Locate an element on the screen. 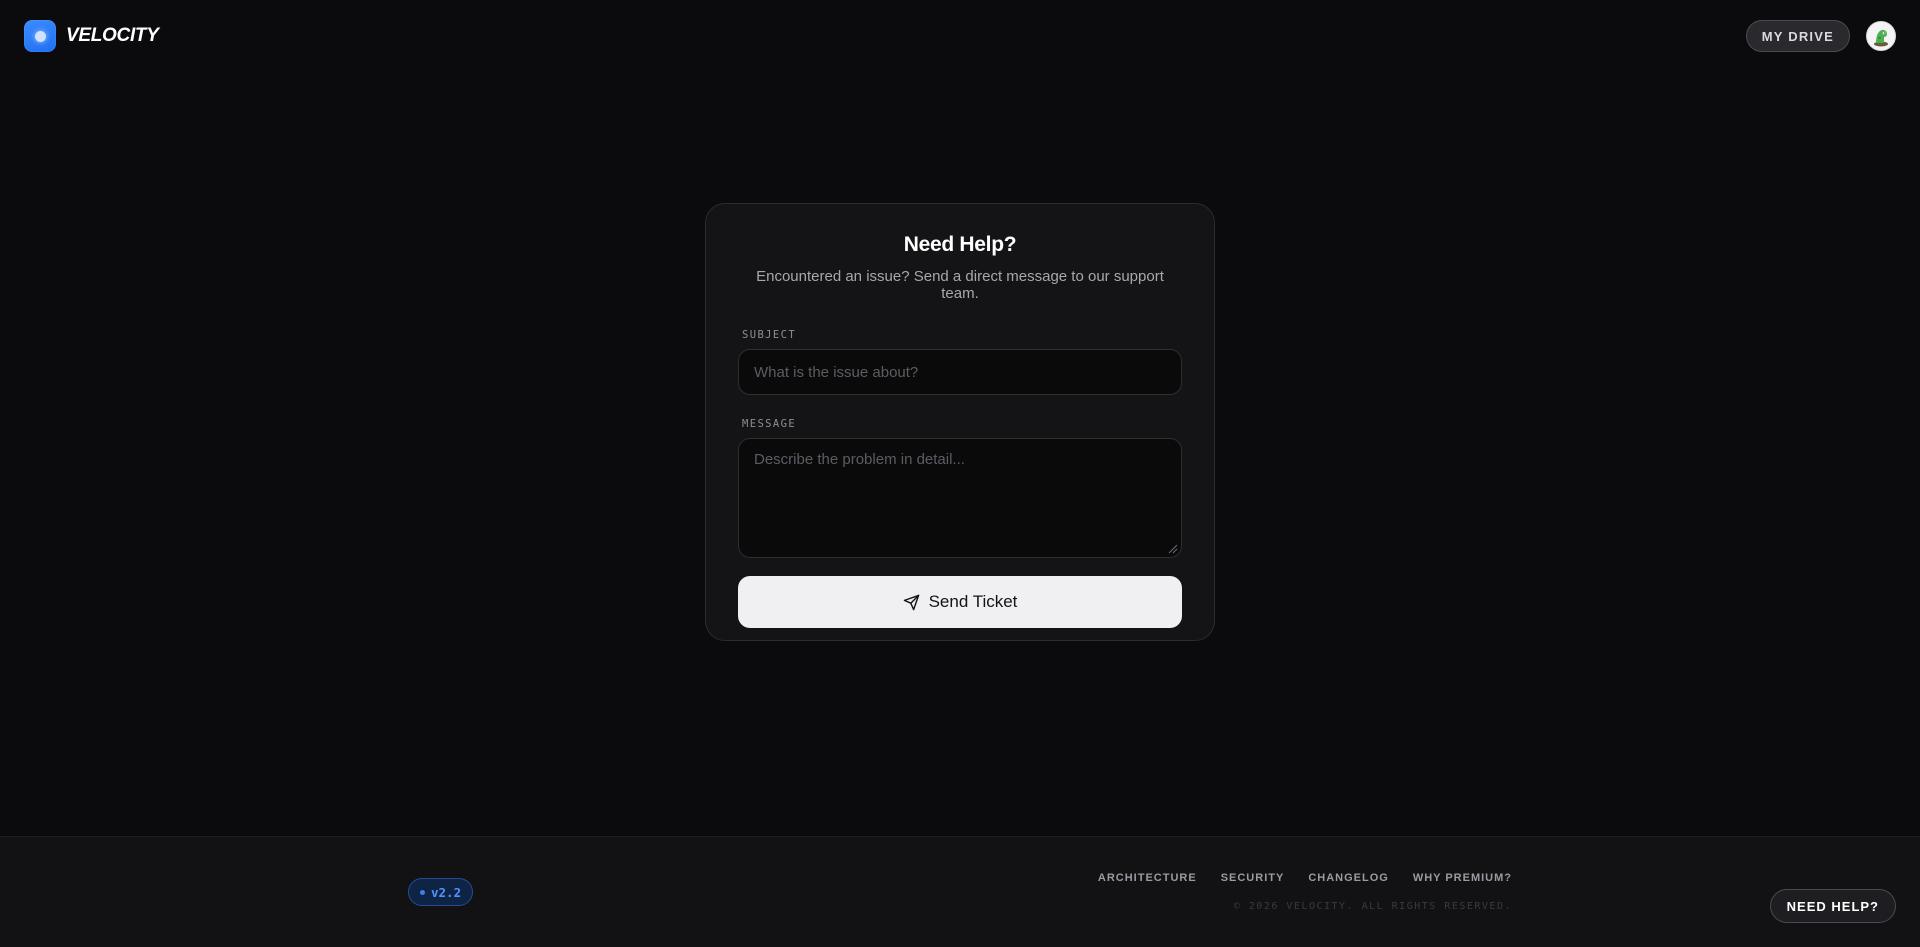 This screenshot has height=947, width=1920. message-label: MESSAGE is located at coordinates (769, 424).